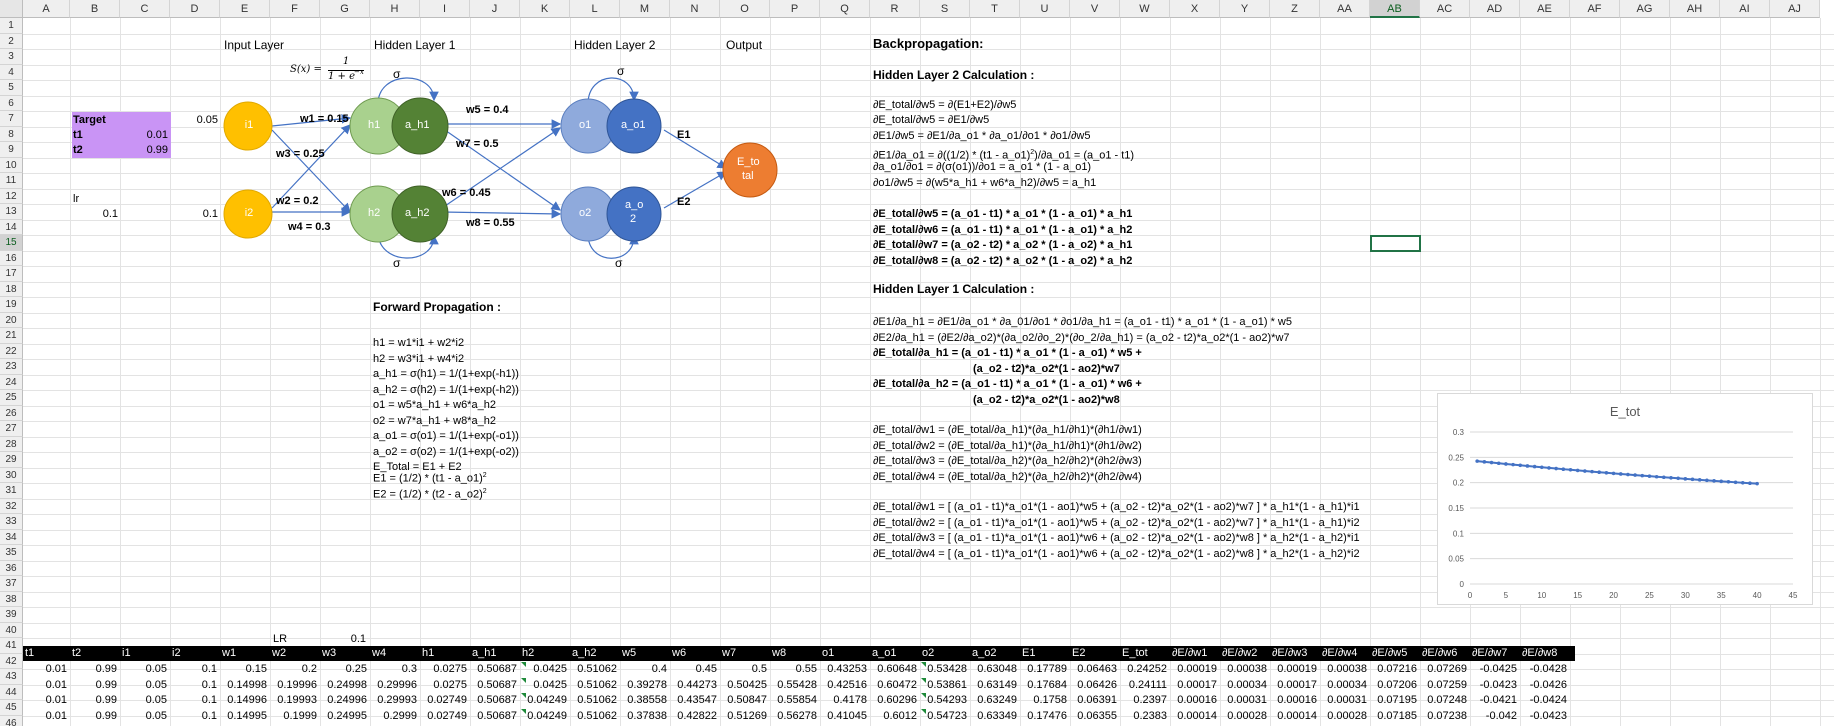 This screenshot has height=726, width=1834. Describe the element at coordinates (944, 105) in the screenshot. I see `bp-h2-line: ∂E_total/∂w5 = ∂(E1+E2)/∂w5` at that location.